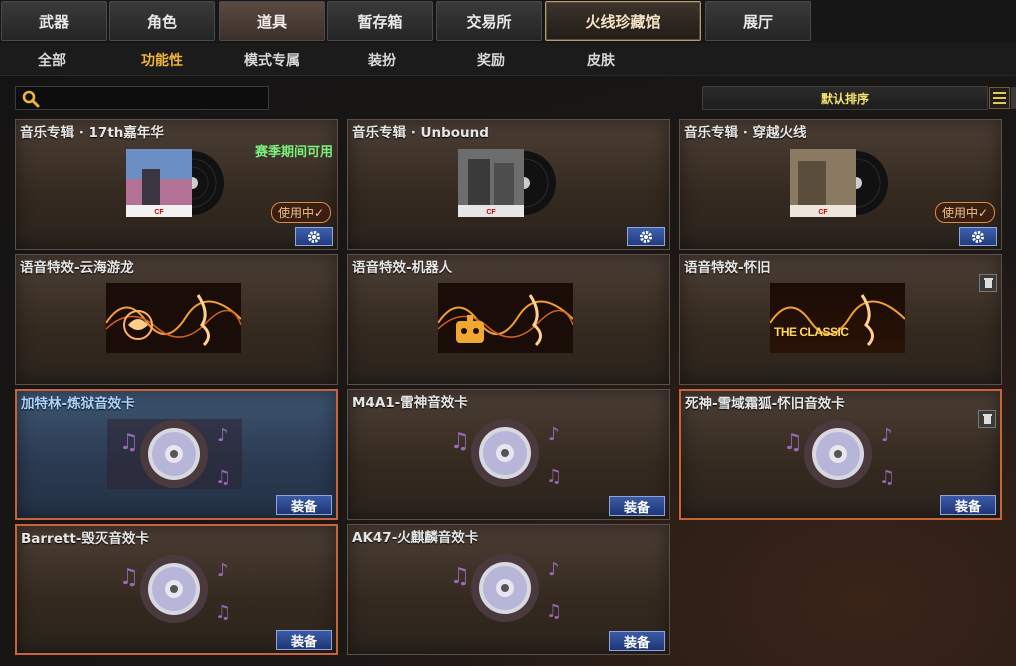  What do you see at coordinates (402, 268) in the screenshot?
I see `card-title: 语音特效-机器人` at bounding box center [402, 268].